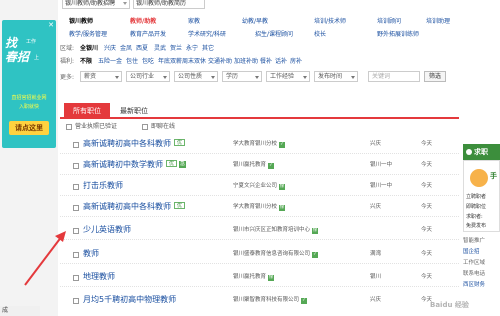  Describe the element at coordinates (20, 311) in the screenshot. I see `status-bar: 成` at that location.